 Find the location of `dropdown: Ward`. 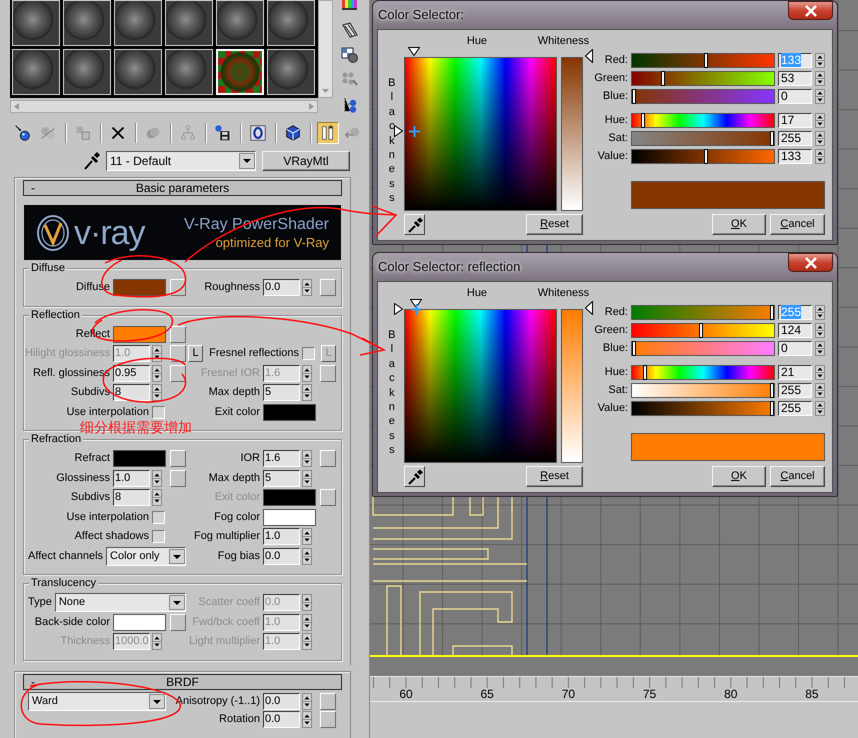

dropdown: Ward is located at coordinates (97, 701).